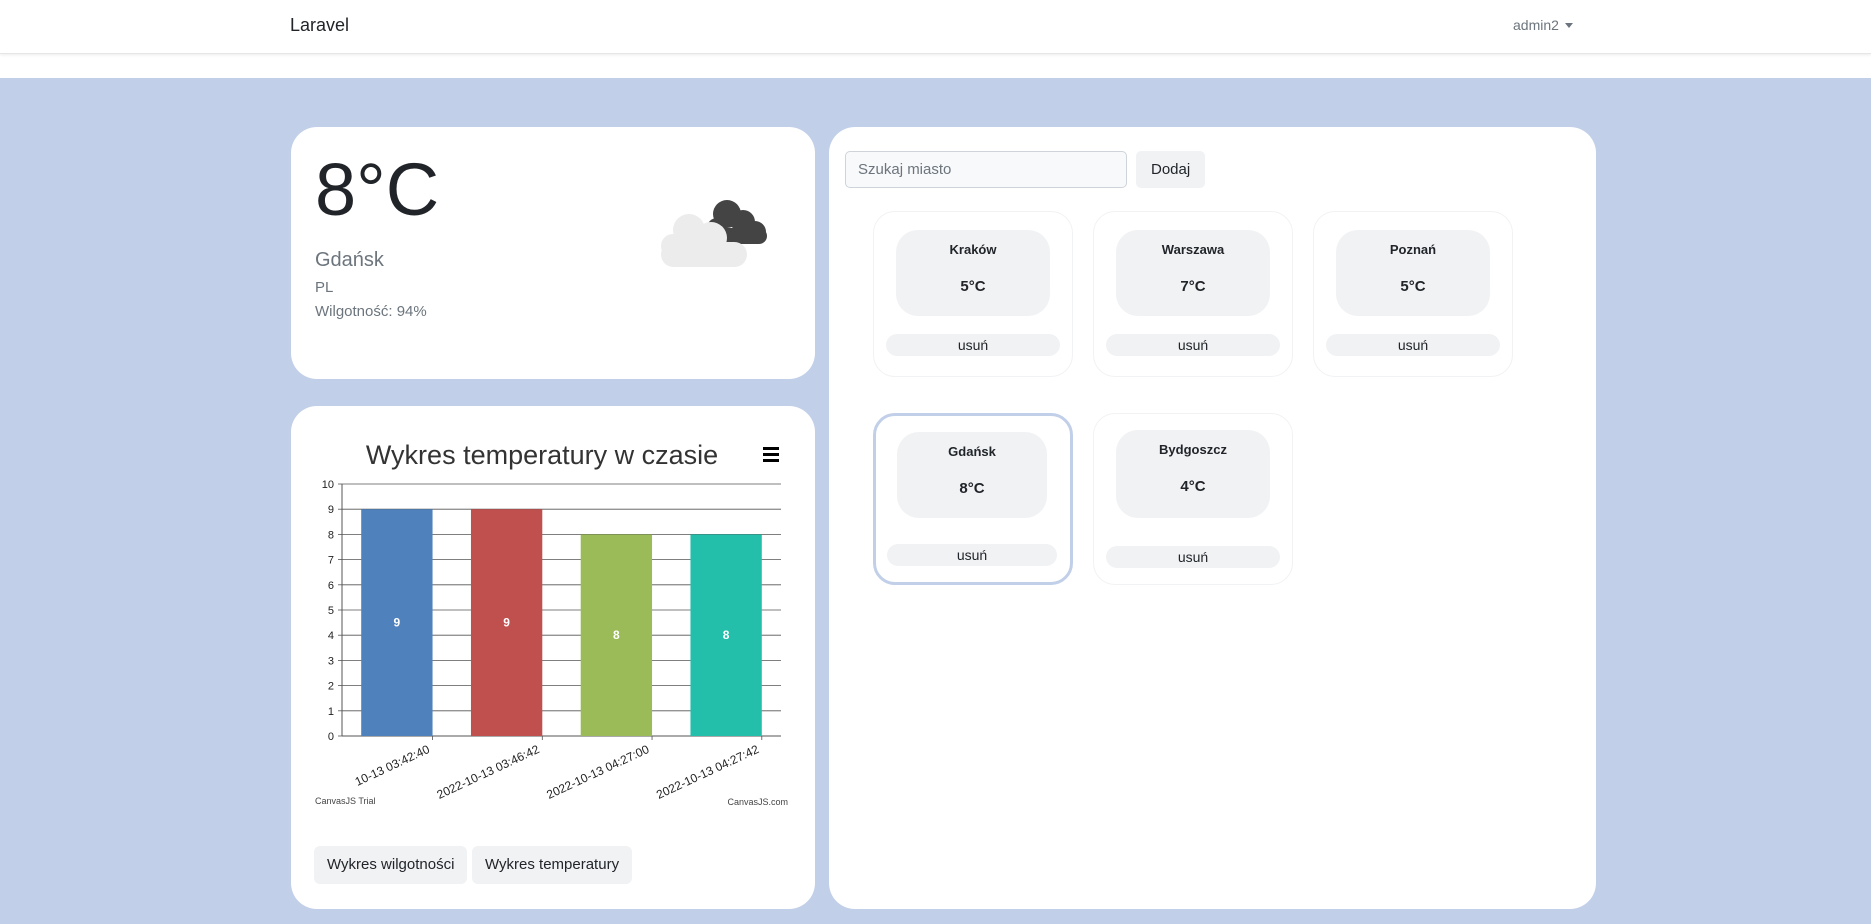  I want to click on city-name: Warszawa, so click(1193, 249).